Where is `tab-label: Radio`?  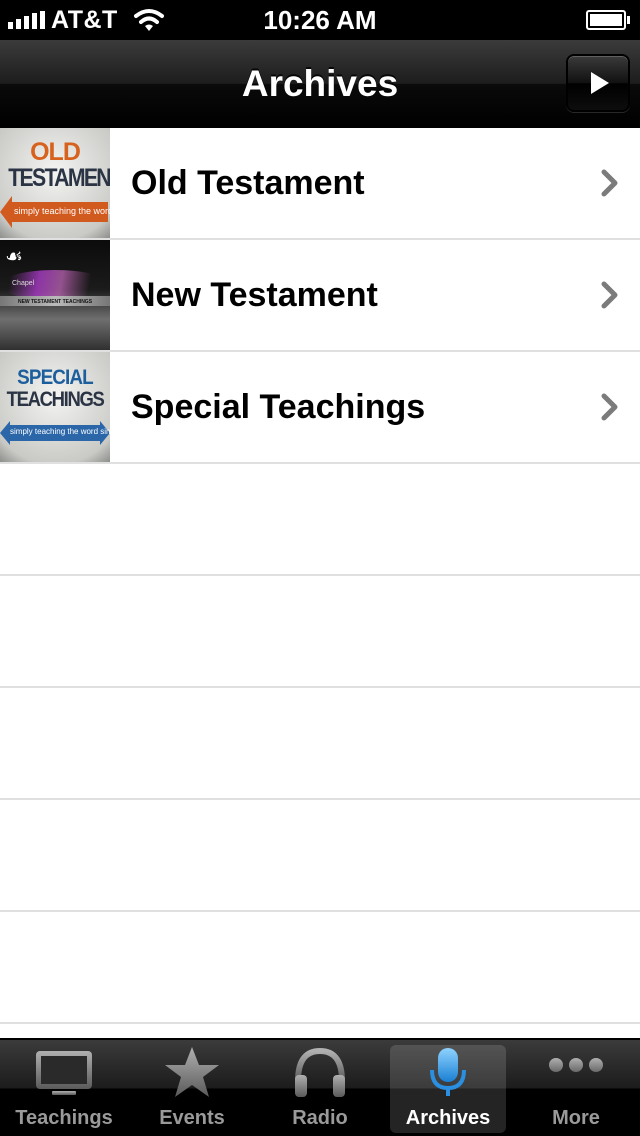
tab-label: Radio is located at coordinates (320, 1118).